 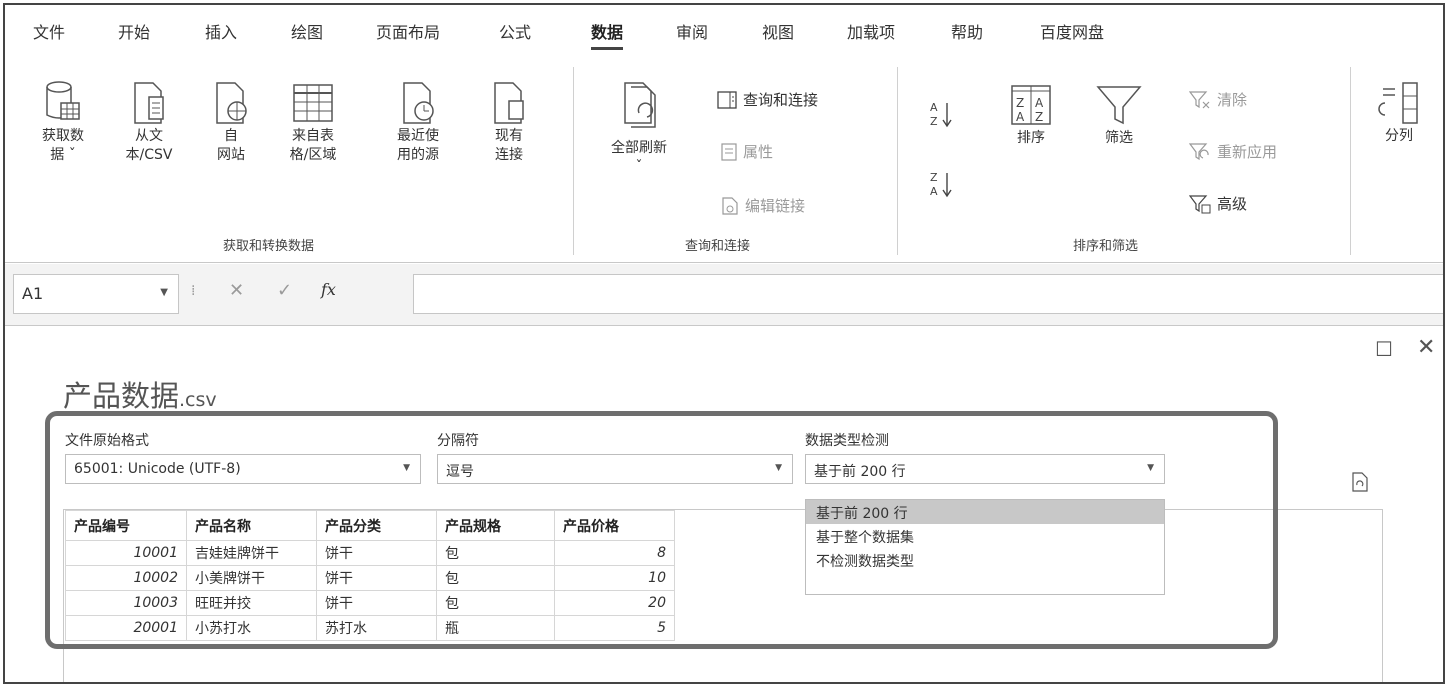 What do you see at coordinates (985, 560) in the screenshot?
I see `dropdown-option-no-detection: 不检测数据类型` at bounding box center [985, 560].